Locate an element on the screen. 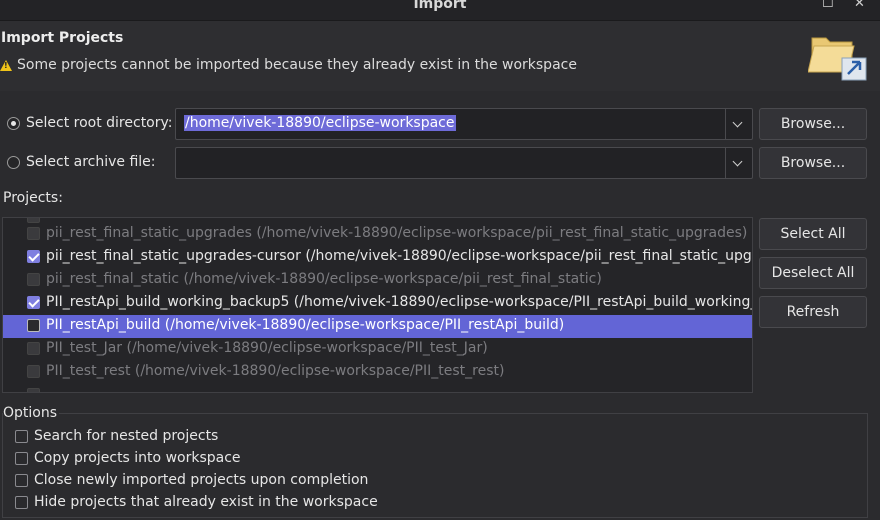 The height and width of the screenshot is (520, 880). archive-file-combo is located at coordinates (464, 163).